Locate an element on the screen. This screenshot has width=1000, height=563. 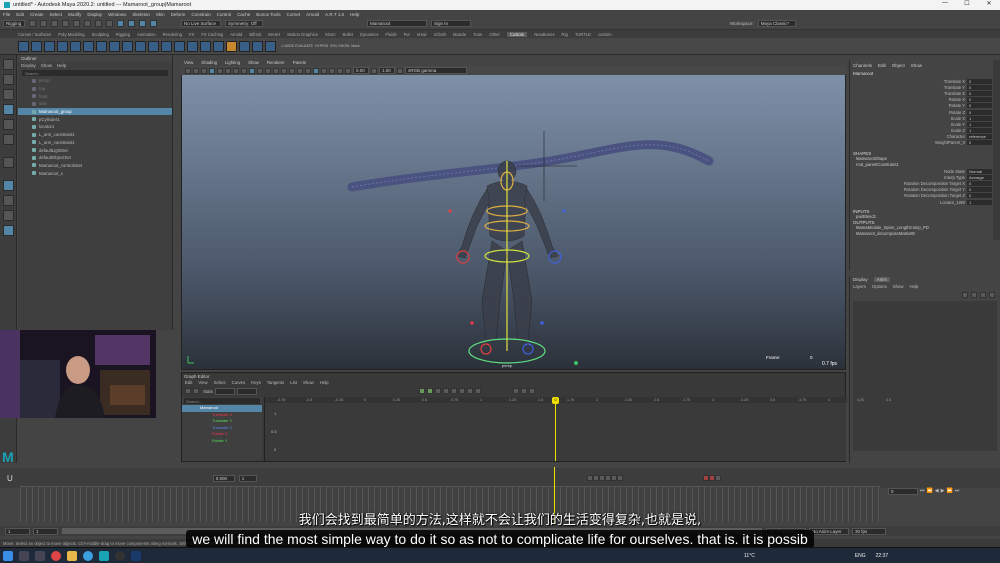
workspace-dropdown: Maya Classic* is located at coordinates (776, 23).